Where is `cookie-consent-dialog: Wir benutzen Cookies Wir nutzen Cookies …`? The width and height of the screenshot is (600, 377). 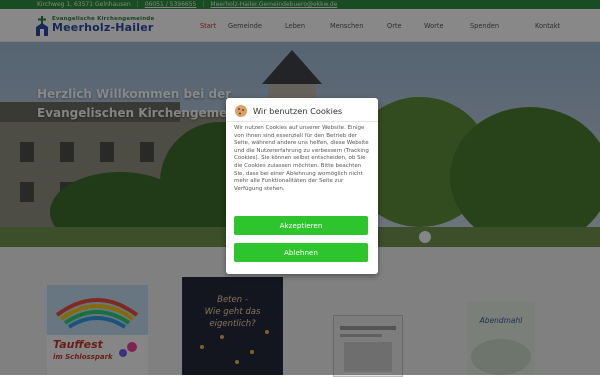 cookie-consent-dialog: Wir benutzen Cookies Wir nutzen Cookies … is located at coordinates (302, 186).